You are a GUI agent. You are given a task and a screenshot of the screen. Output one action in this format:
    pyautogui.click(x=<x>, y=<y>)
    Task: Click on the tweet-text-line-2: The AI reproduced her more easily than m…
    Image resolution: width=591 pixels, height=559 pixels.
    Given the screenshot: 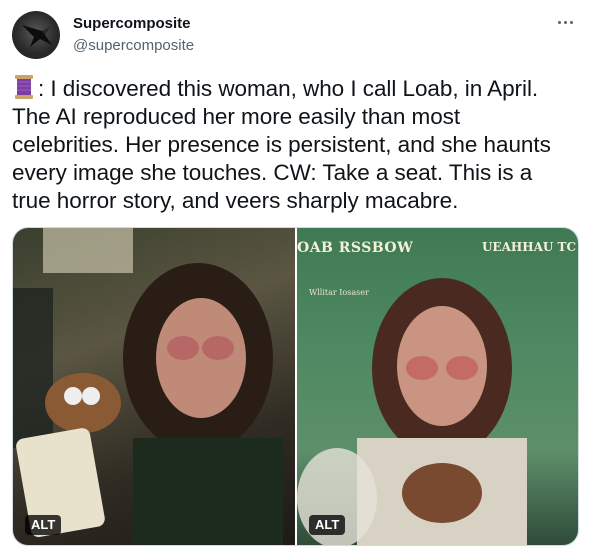 What is the action you would take?
    pyautogui.click(x=236, y=116)
    